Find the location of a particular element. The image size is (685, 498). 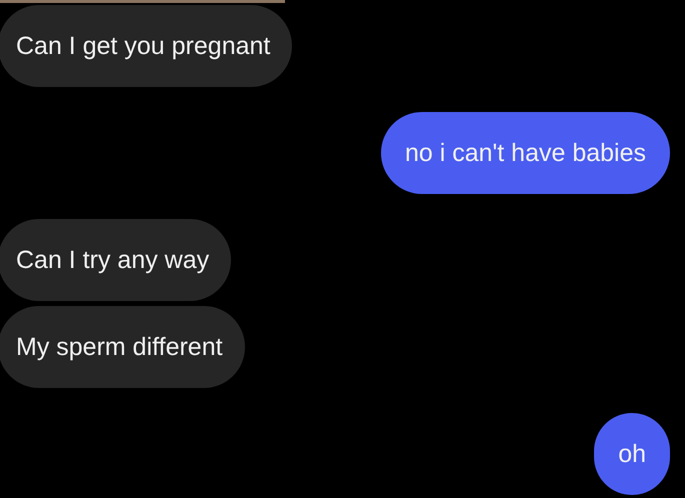

message-bubble: My sperm different is located at coordinates (122, 347).